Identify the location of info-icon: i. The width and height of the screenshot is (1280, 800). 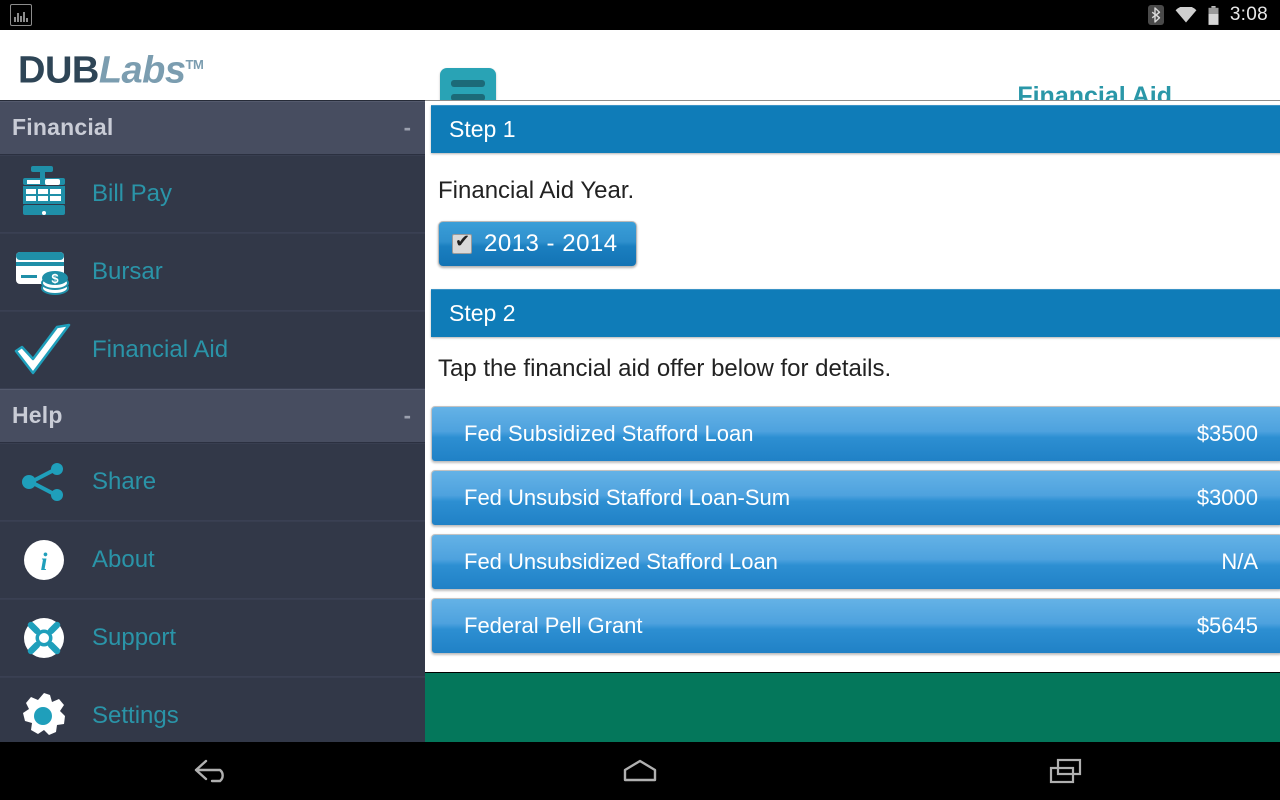
(44, 560).